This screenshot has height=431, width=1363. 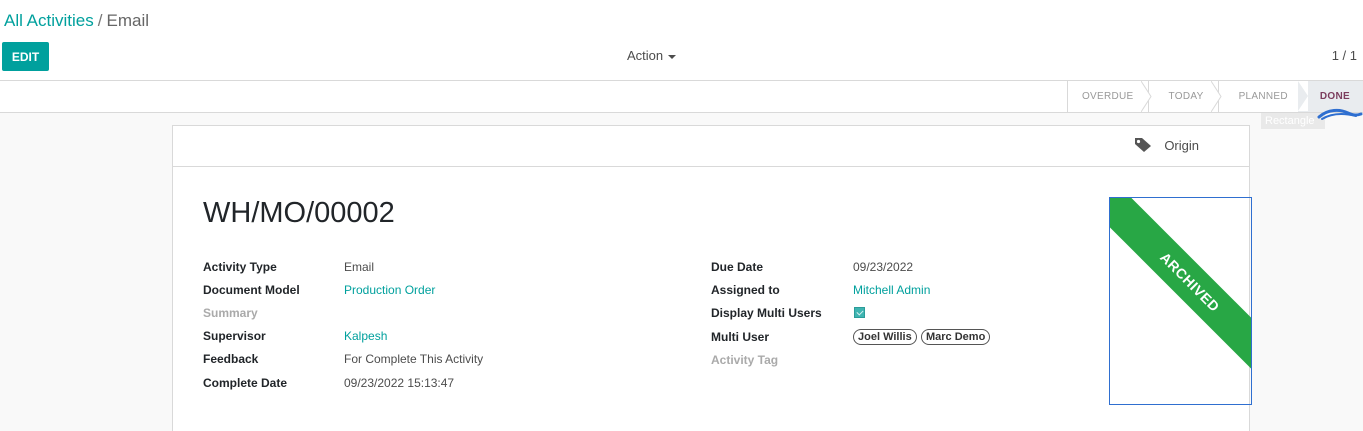 I want to click on multi-user-tag: Marc Demo, so click(x=956, y=337).